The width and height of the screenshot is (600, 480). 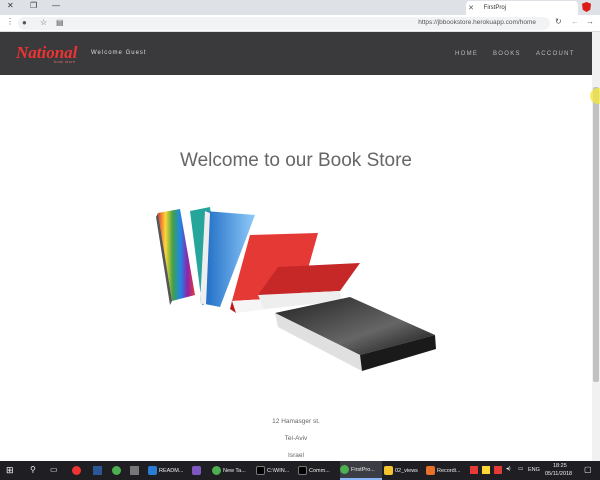 I want to click on scrollbar-thumb, so click(x=596, y=234).